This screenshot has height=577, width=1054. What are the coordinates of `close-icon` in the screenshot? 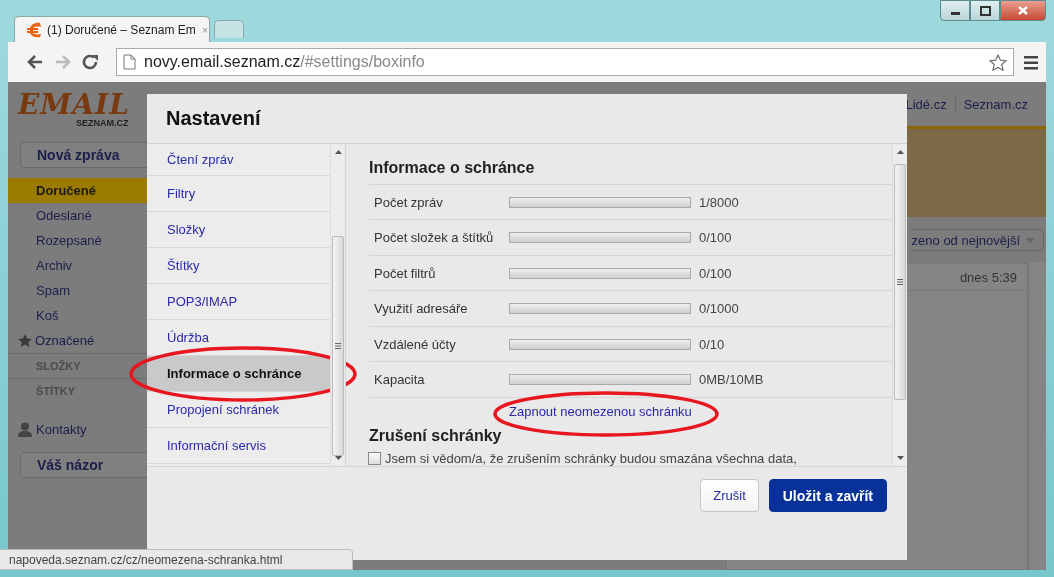 It's located at (1023, 10).